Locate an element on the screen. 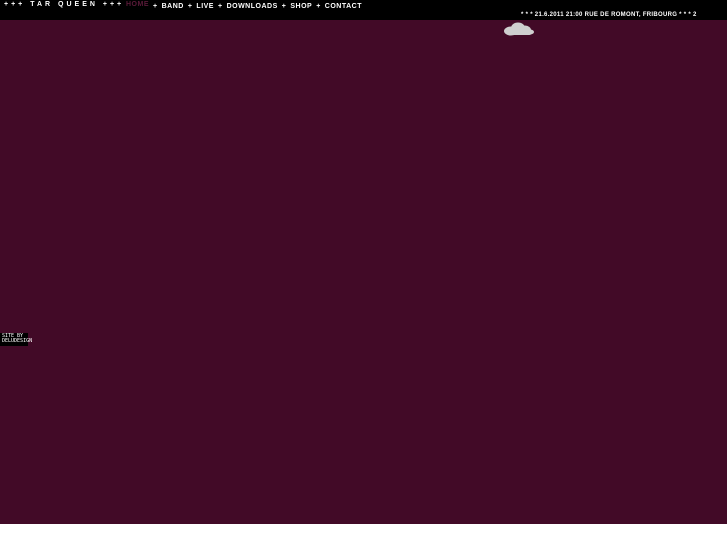 Image resolution: width=727 pixels, height=545 pixels. site-credit-badge: SITE BY DELUDESIGN is located at coordinates (16, 339).